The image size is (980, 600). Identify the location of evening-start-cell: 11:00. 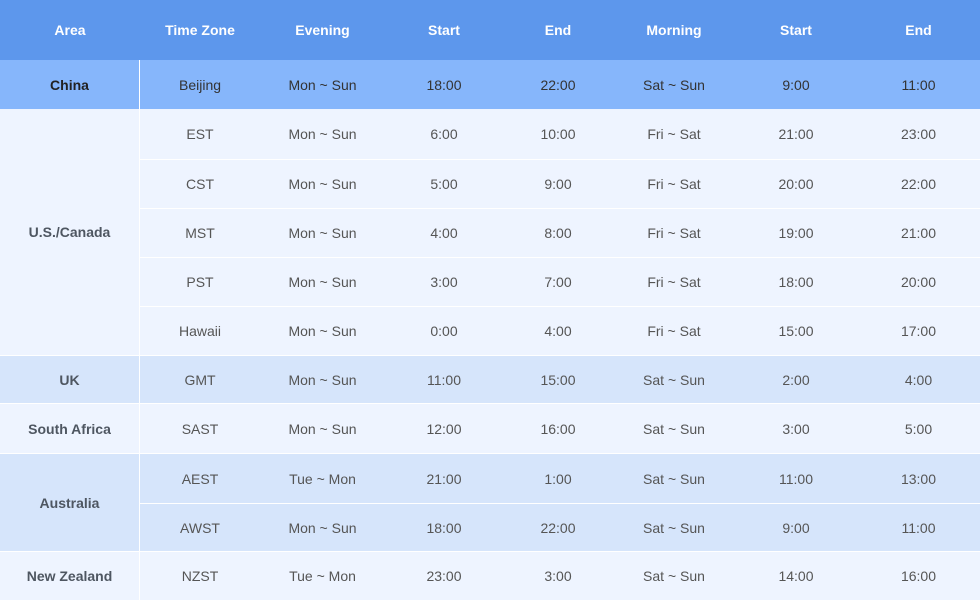
(444, 379).